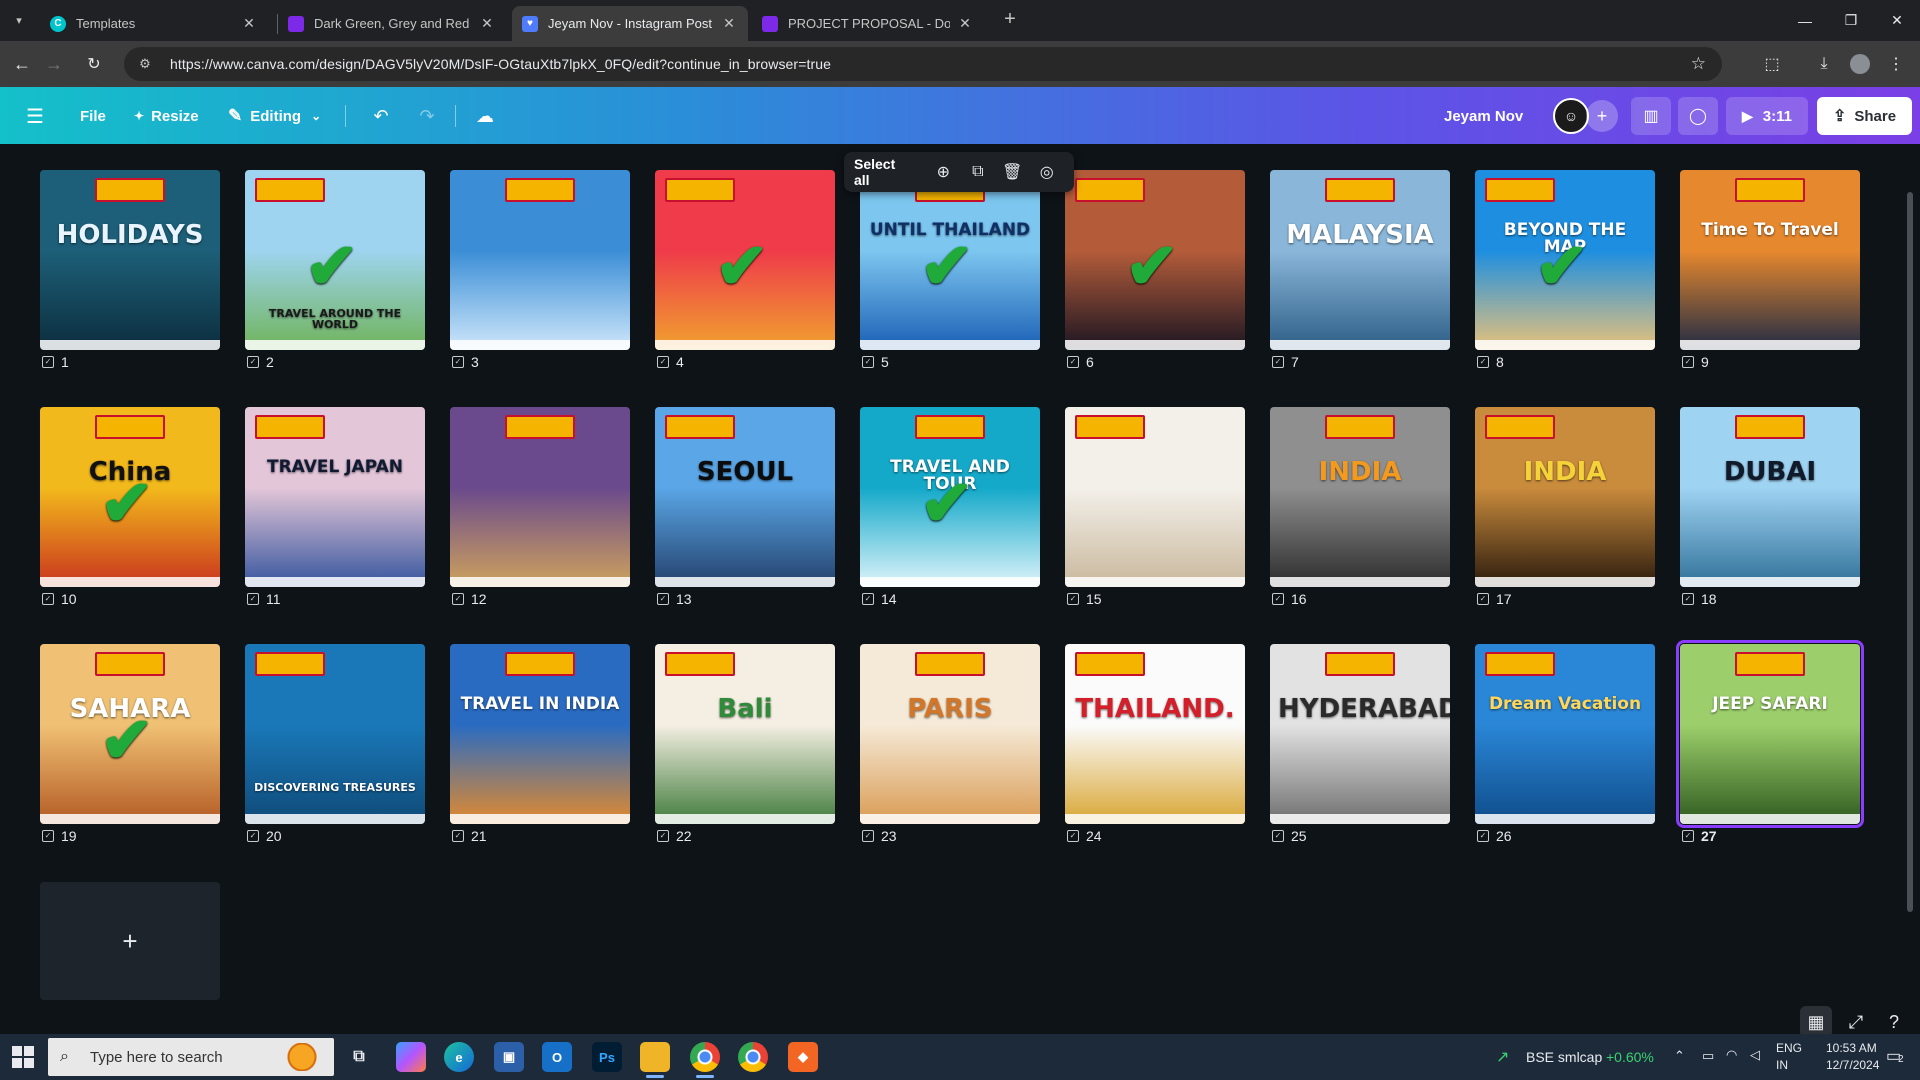  I want to click on new-tab-plus-icon: +, so click(1010, 20).